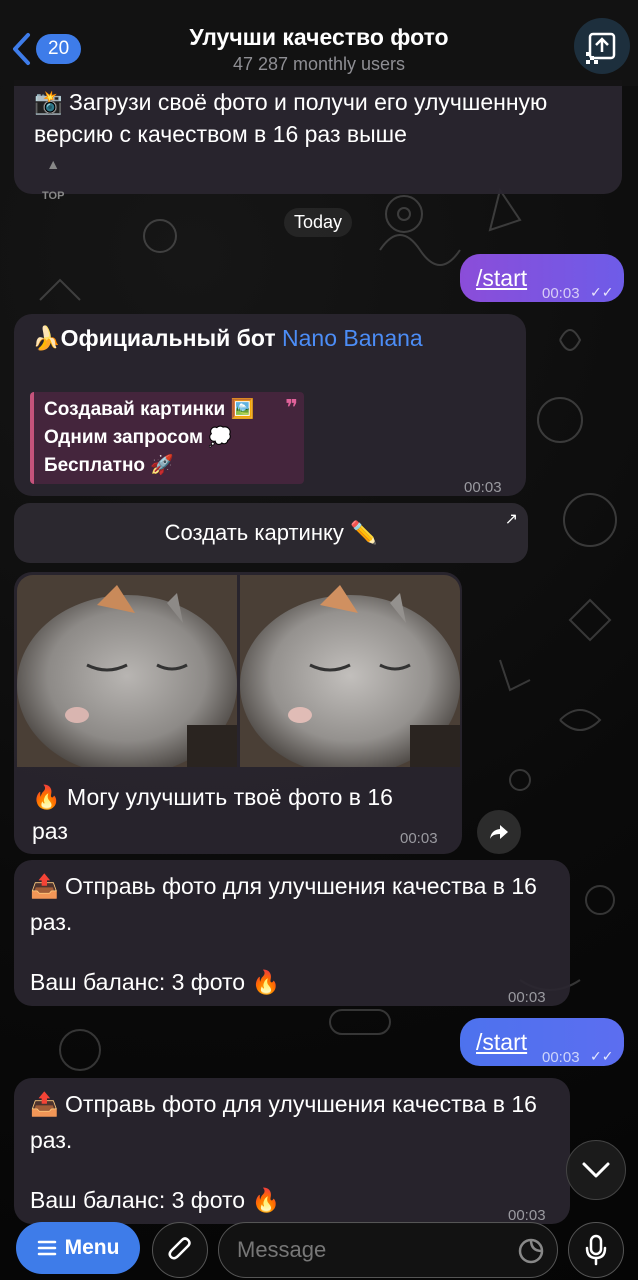 The height and width of the screenshot is (1280, 638). I want to click on menu-button: Menu, so click(78, 1248).